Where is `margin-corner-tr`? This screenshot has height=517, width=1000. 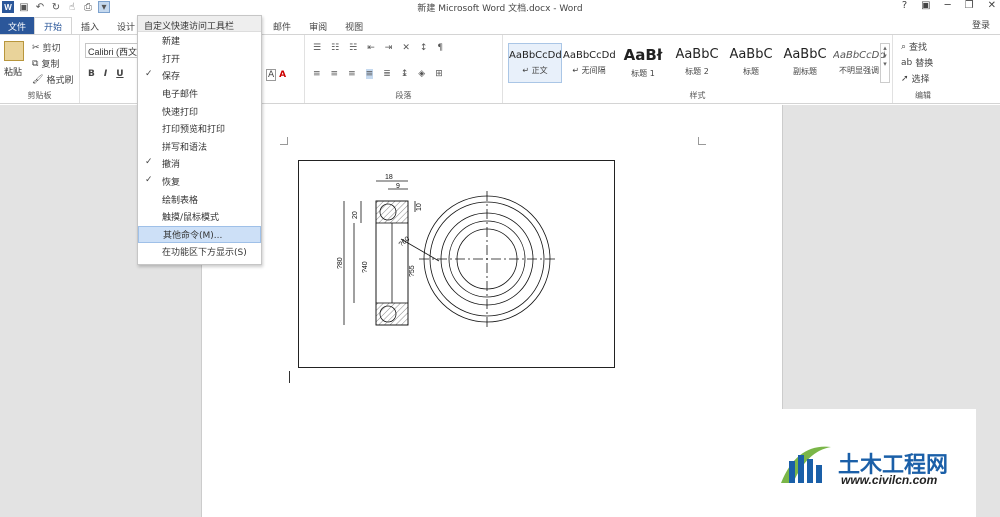
margin-corner-tr is located at coordinates (702, 141).